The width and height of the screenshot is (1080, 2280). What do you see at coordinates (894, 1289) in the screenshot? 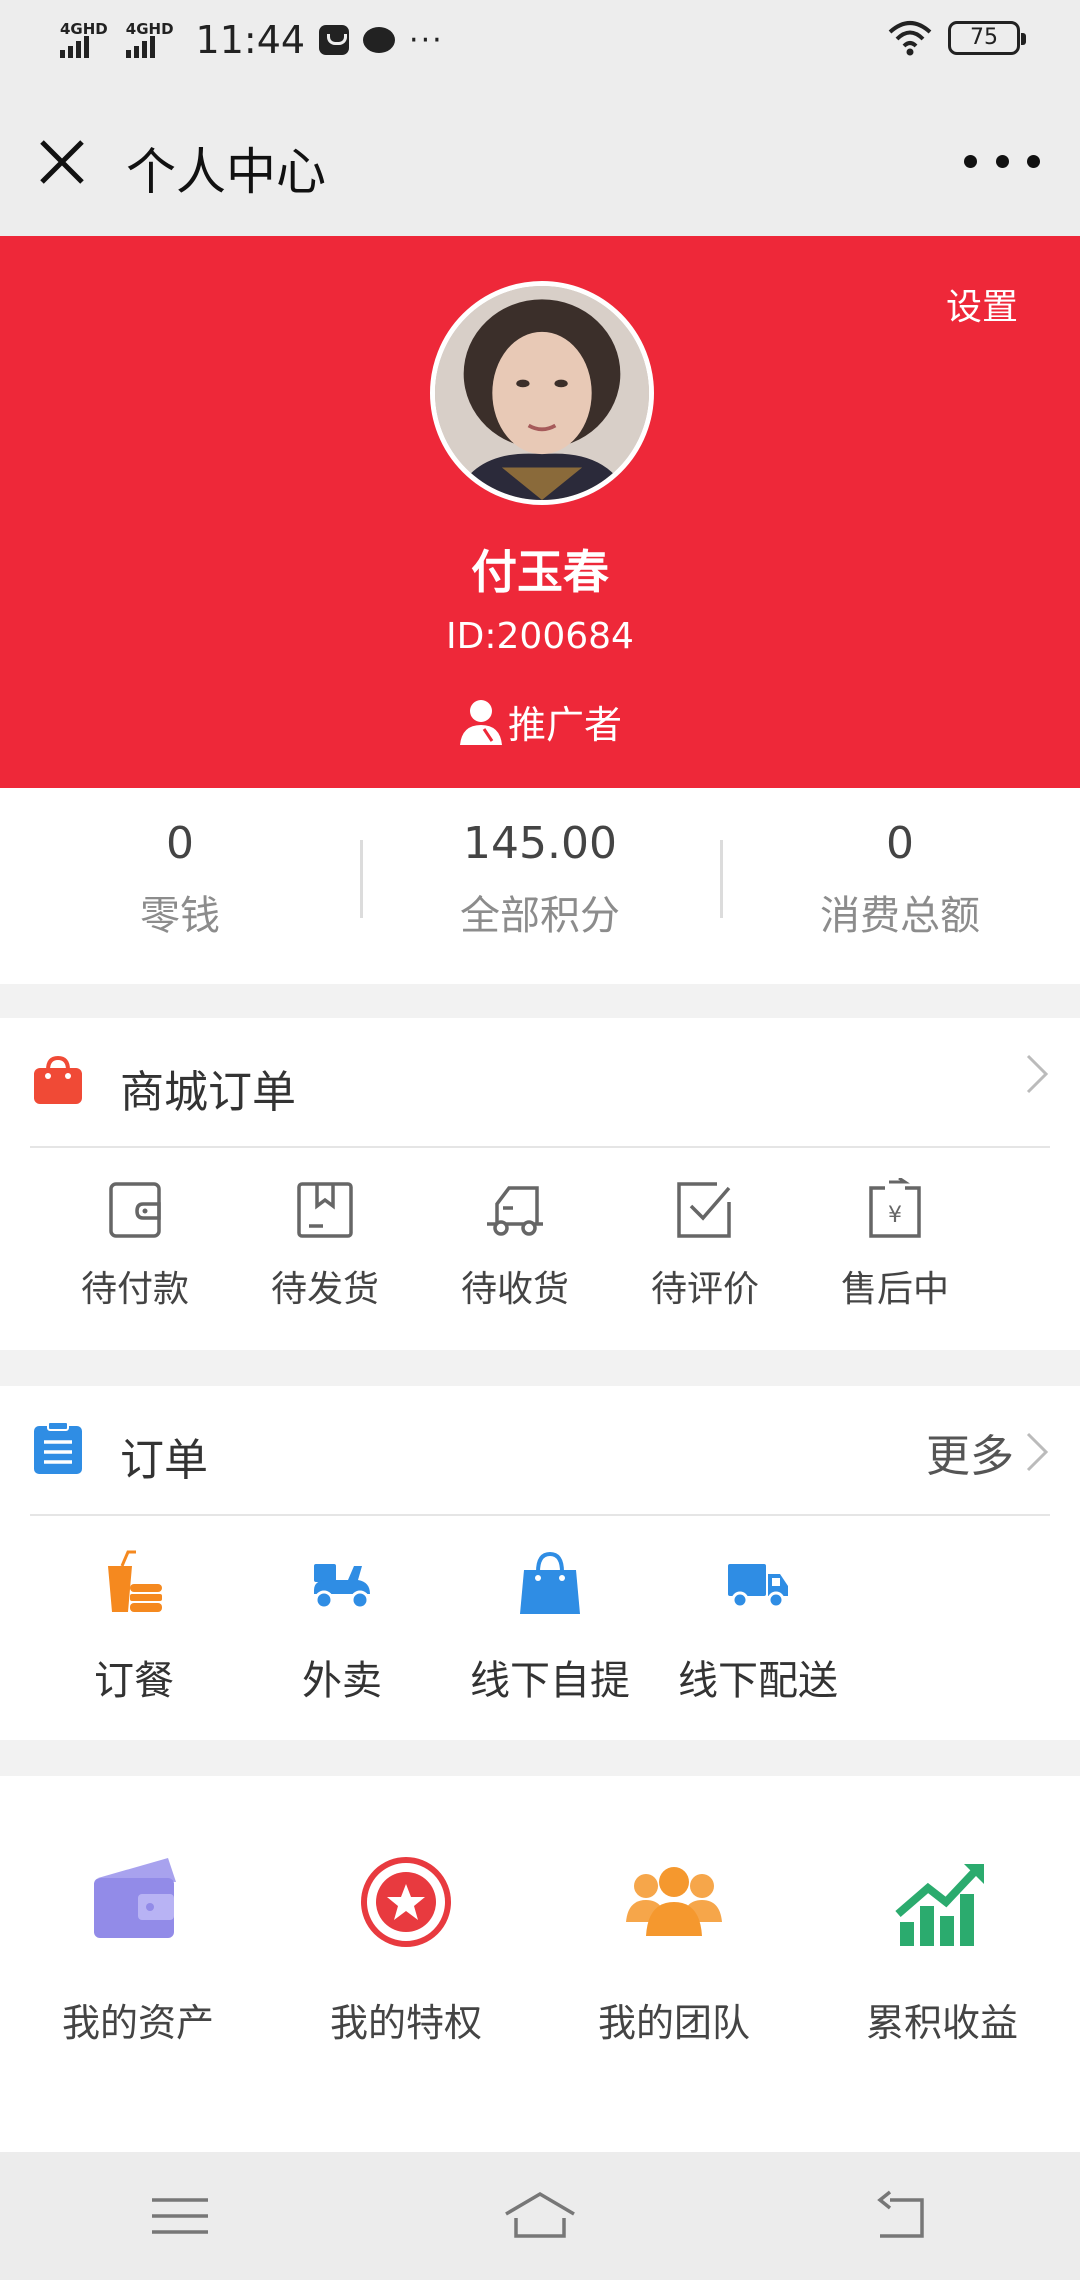
I see `order-status-label: 售后中` at bounding box center [894, 1289].